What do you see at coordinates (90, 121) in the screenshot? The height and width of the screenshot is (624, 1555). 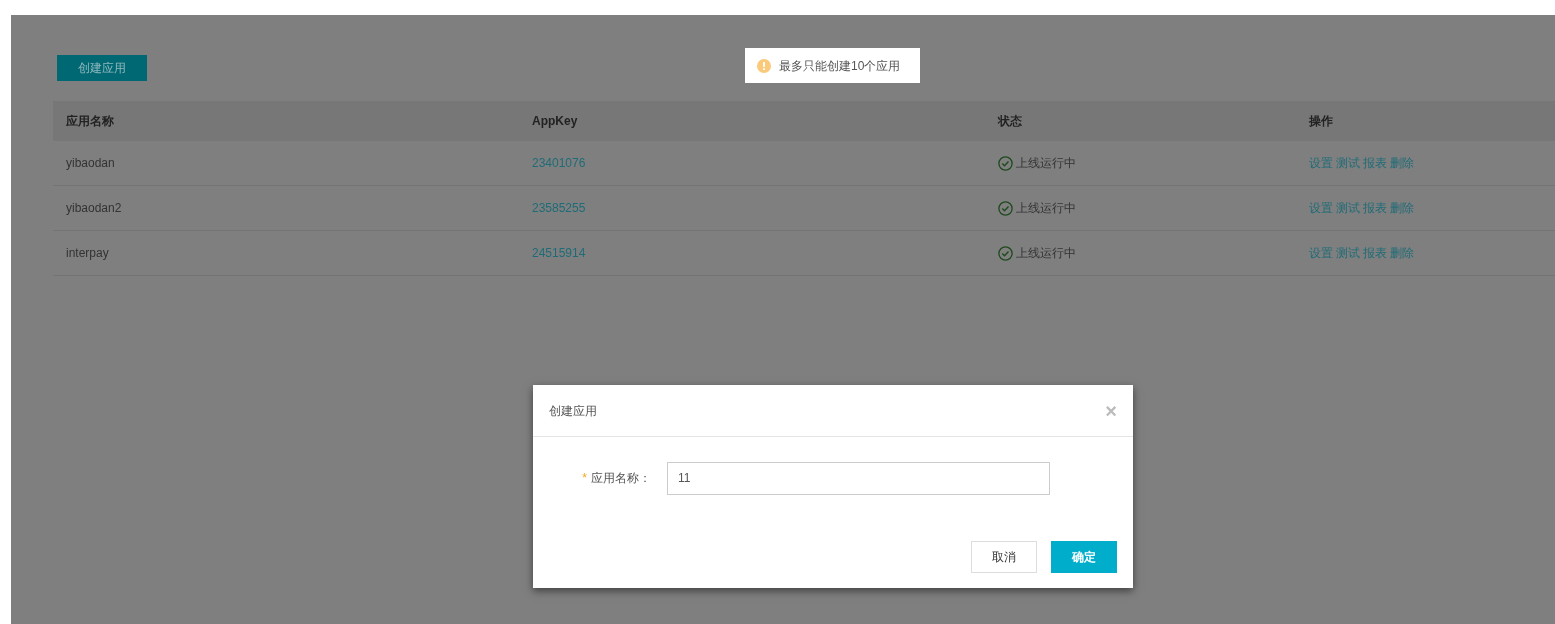 I see `column-header: 应用名称` at bounding box center [90, 121].